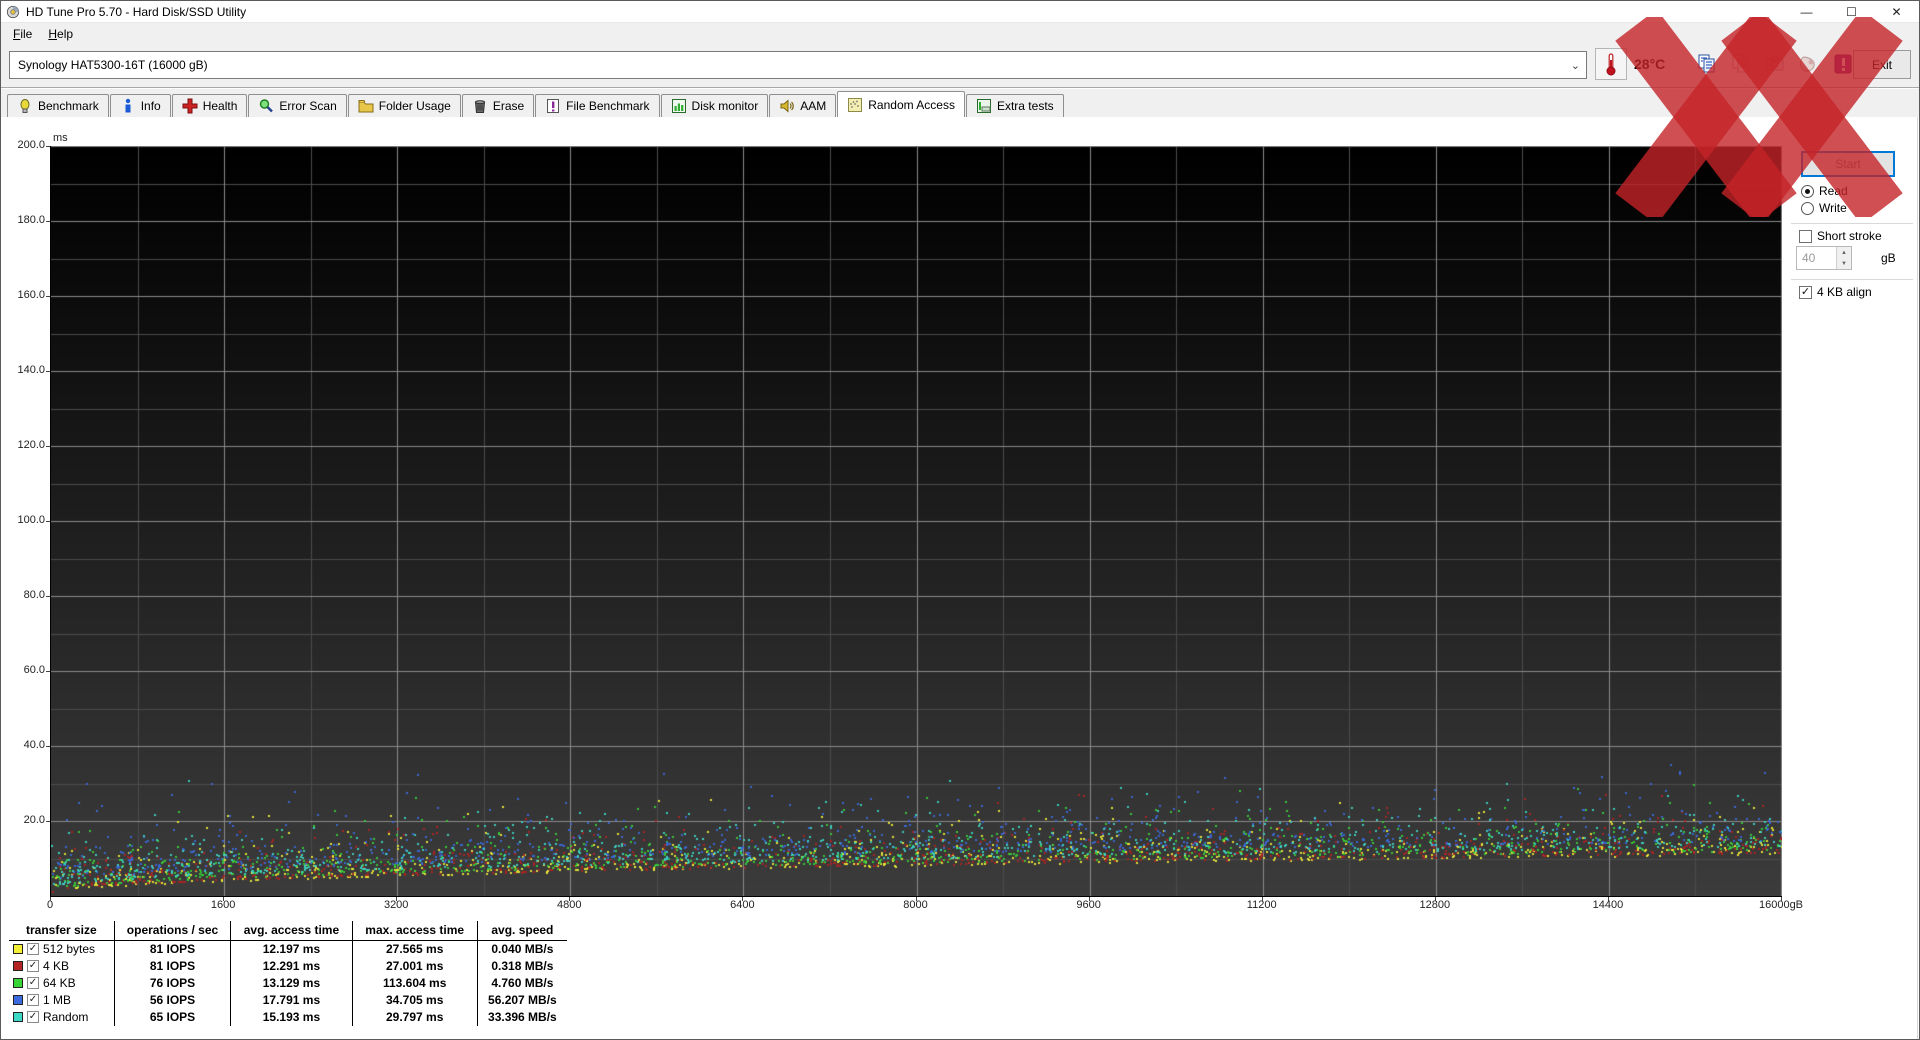 This screenshot has height=1040, width=1920. What do you see at coordinates (1844, 263) in the screenshot?
I see `spinner-down-icon: ▼` at bounding box center [1844, 263].